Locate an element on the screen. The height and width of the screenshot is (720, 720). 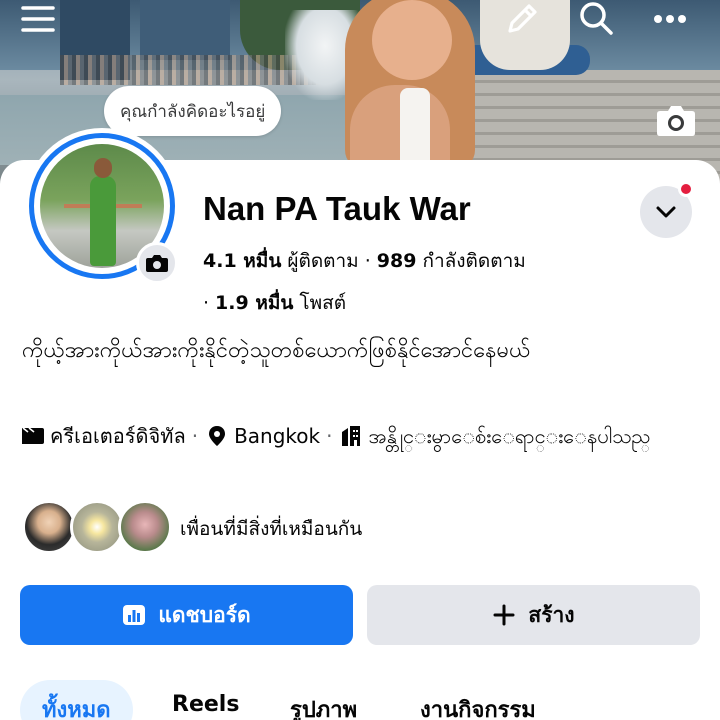
mutual-friends-label: เพื่อนที่มีสิ่งที่เหมือนกัน is located at coordinates (271, 529).